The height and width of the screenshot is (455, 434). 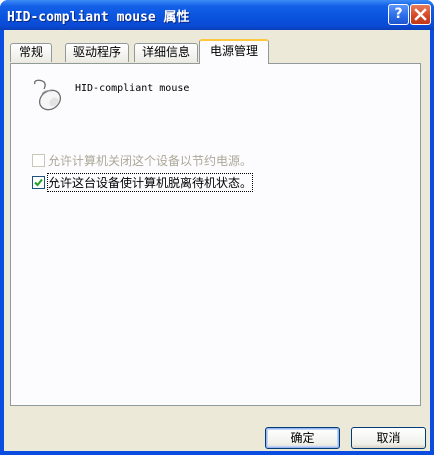 I want to click on allow-wake-label: 允许这台设备使计算机脱离待机状态。, so click(x=150, y=182).